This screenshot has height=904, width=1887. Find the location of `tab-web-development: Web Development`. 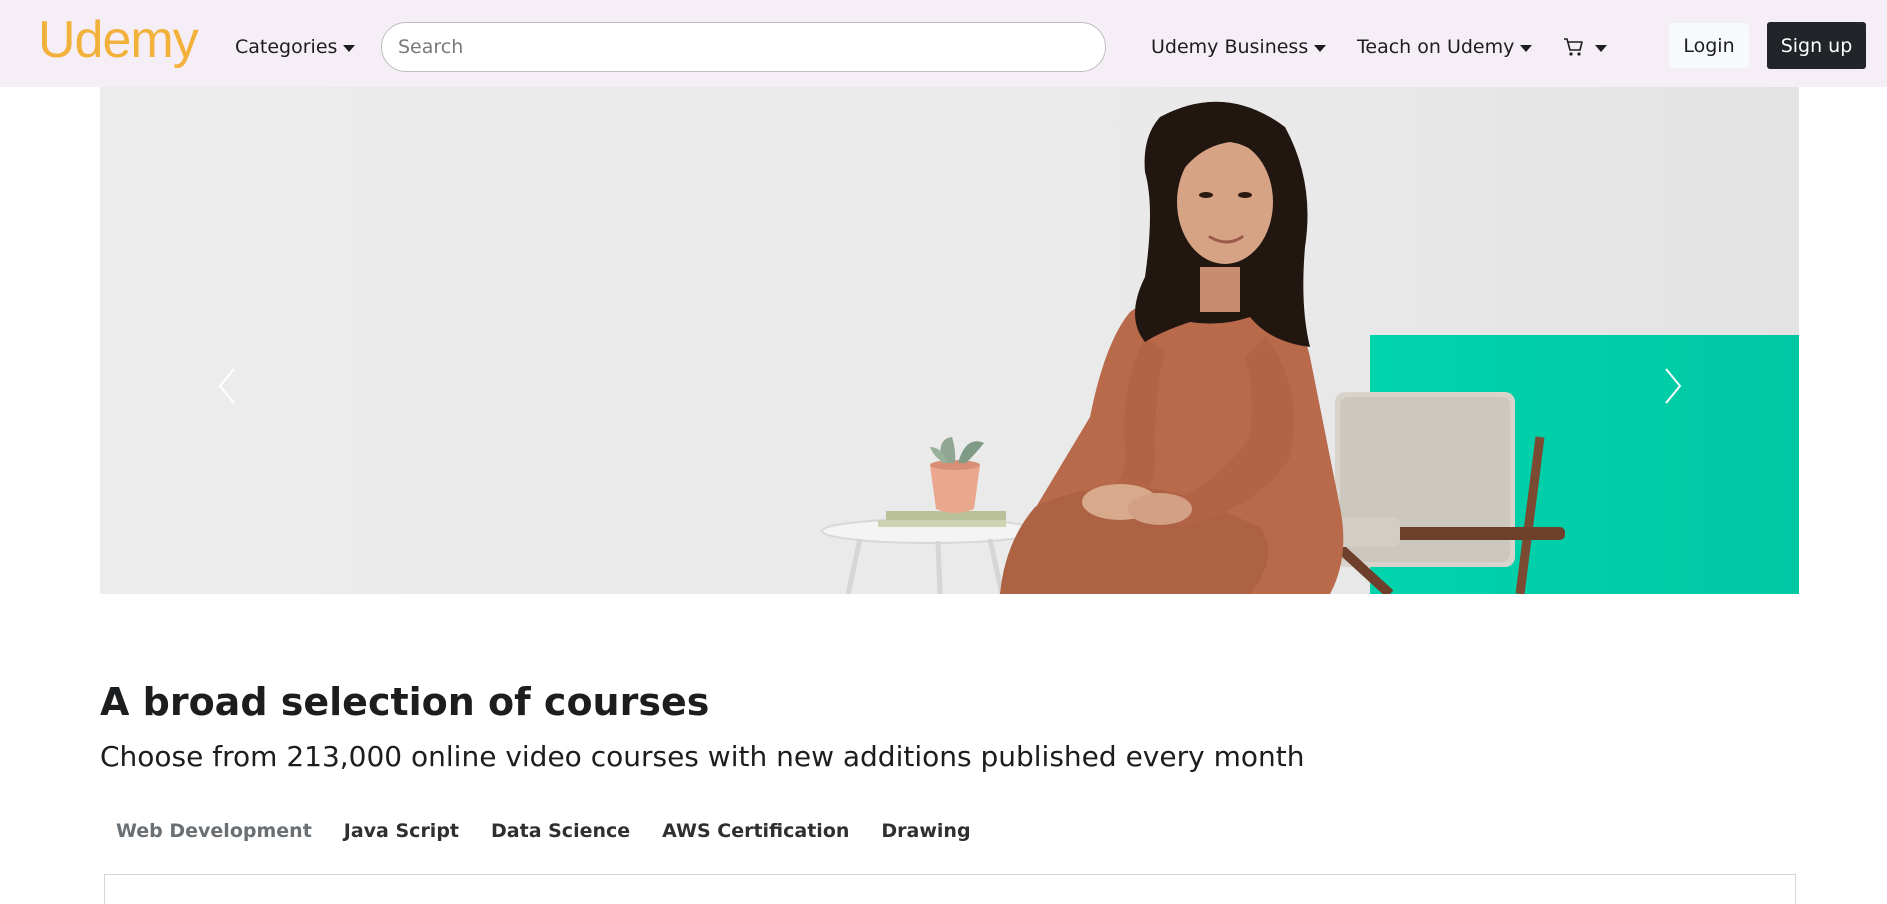

tab-web-development: Web Development is located at coordinates (214, 831).